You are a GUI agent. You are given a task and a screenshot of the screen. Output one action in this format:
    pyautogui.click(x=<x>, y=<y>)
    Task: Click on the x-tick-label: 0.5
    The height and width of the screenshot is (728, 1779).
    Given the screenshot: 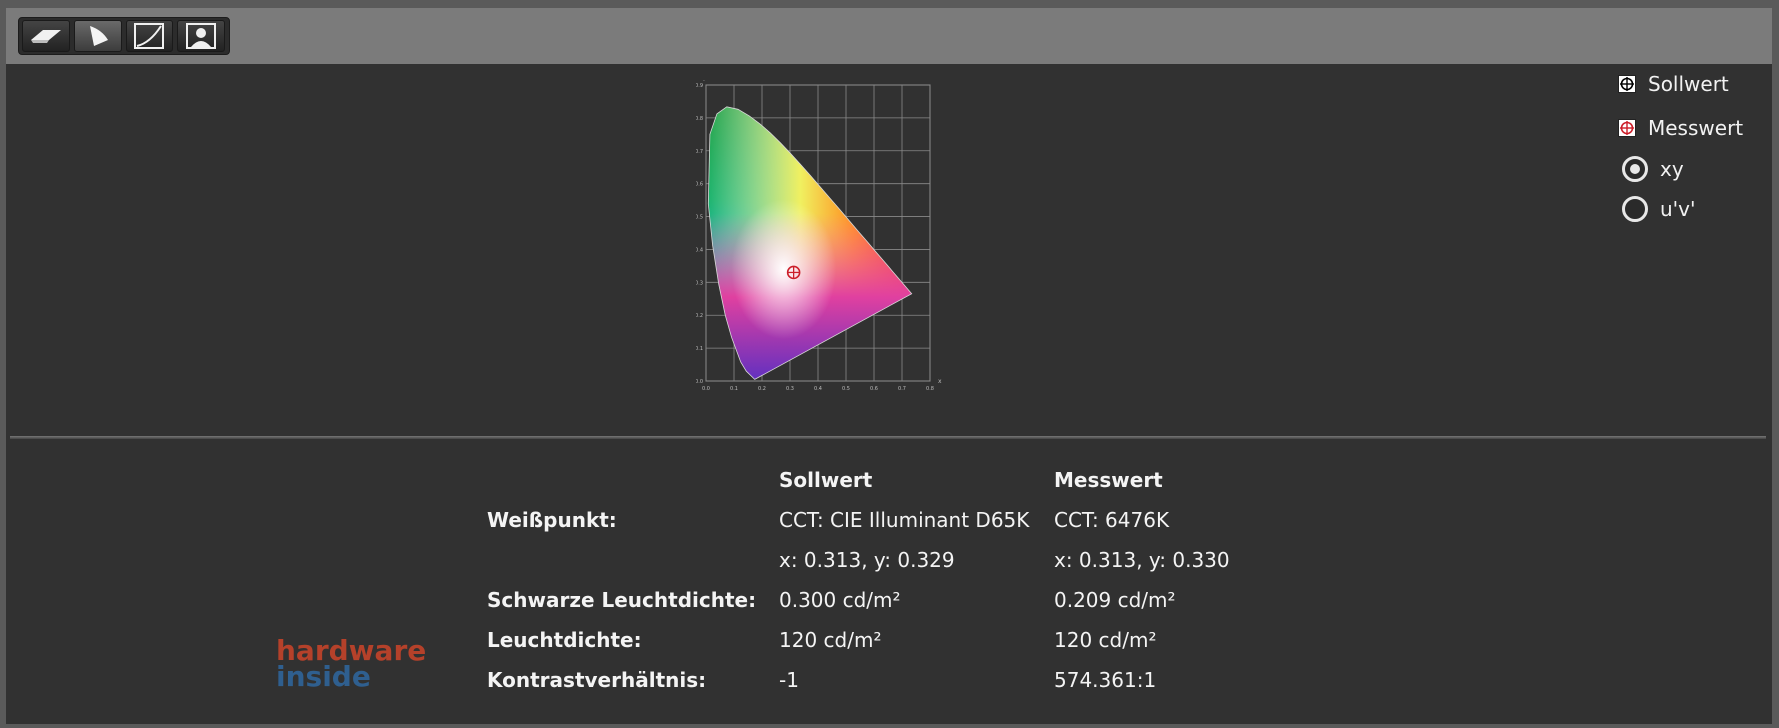 What is the action you would take?
    pyautogui.click(x=846, y=389)
    